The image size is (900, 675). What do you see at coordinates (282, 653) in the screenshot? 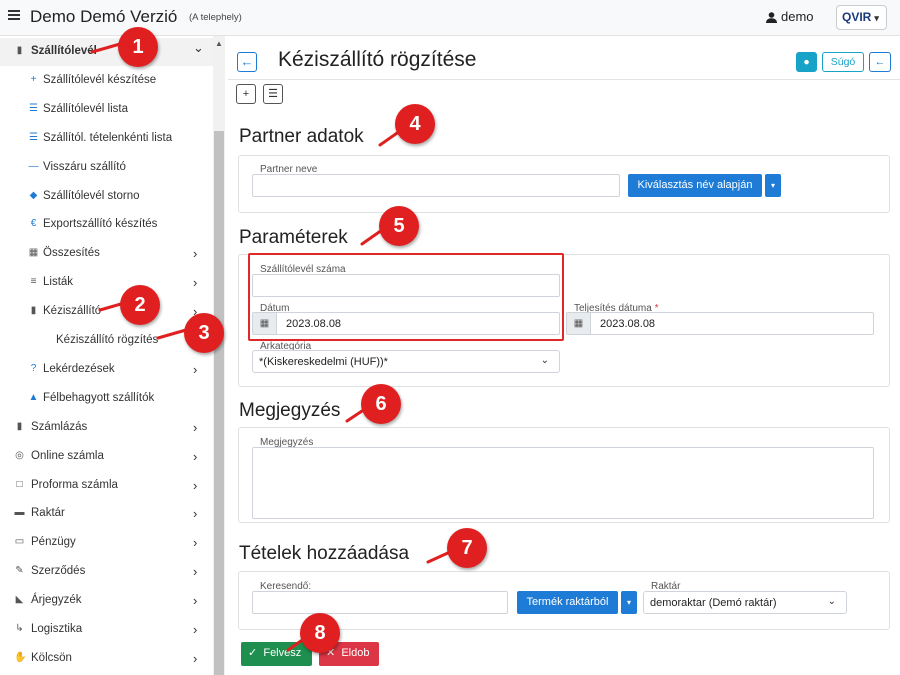
I see `save-label: Felvesz` at bounding box center [282, 653].